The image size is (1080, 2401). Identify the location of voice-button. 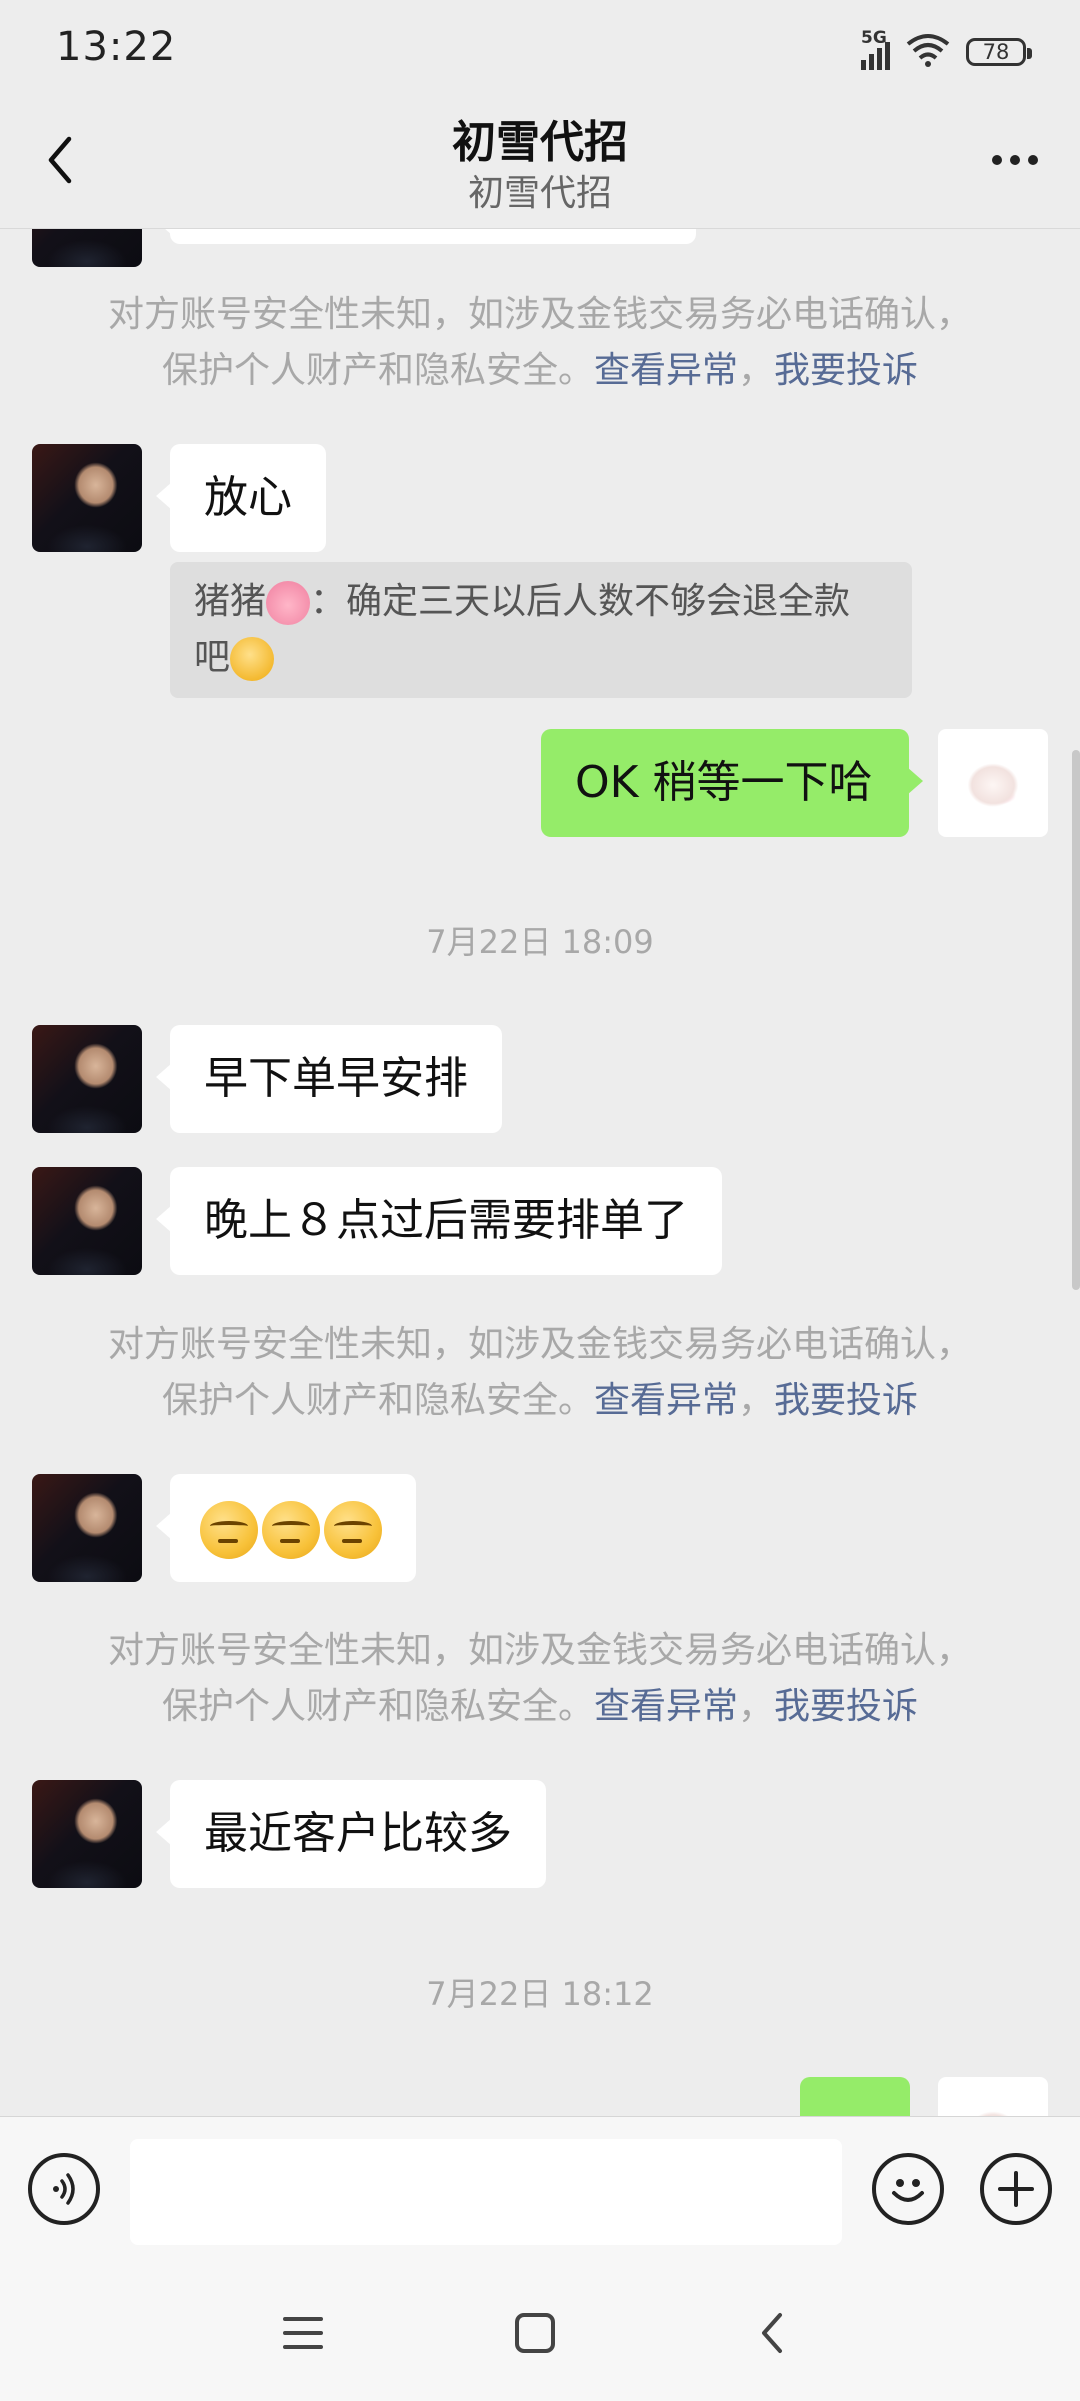
(64, 2189).